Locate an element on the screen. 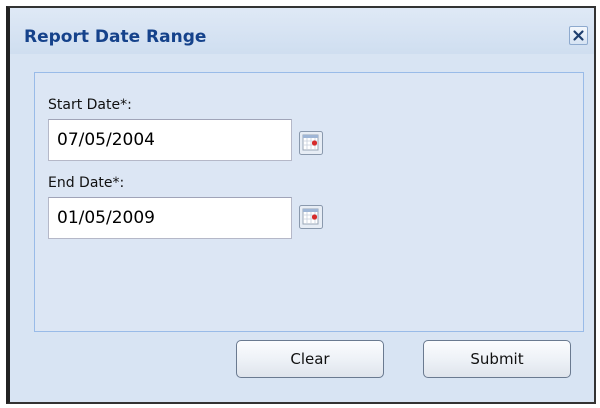 Image resolution: width=600 pixels, height=408 pixels. end-date-input is located at coordinates (170, 218).